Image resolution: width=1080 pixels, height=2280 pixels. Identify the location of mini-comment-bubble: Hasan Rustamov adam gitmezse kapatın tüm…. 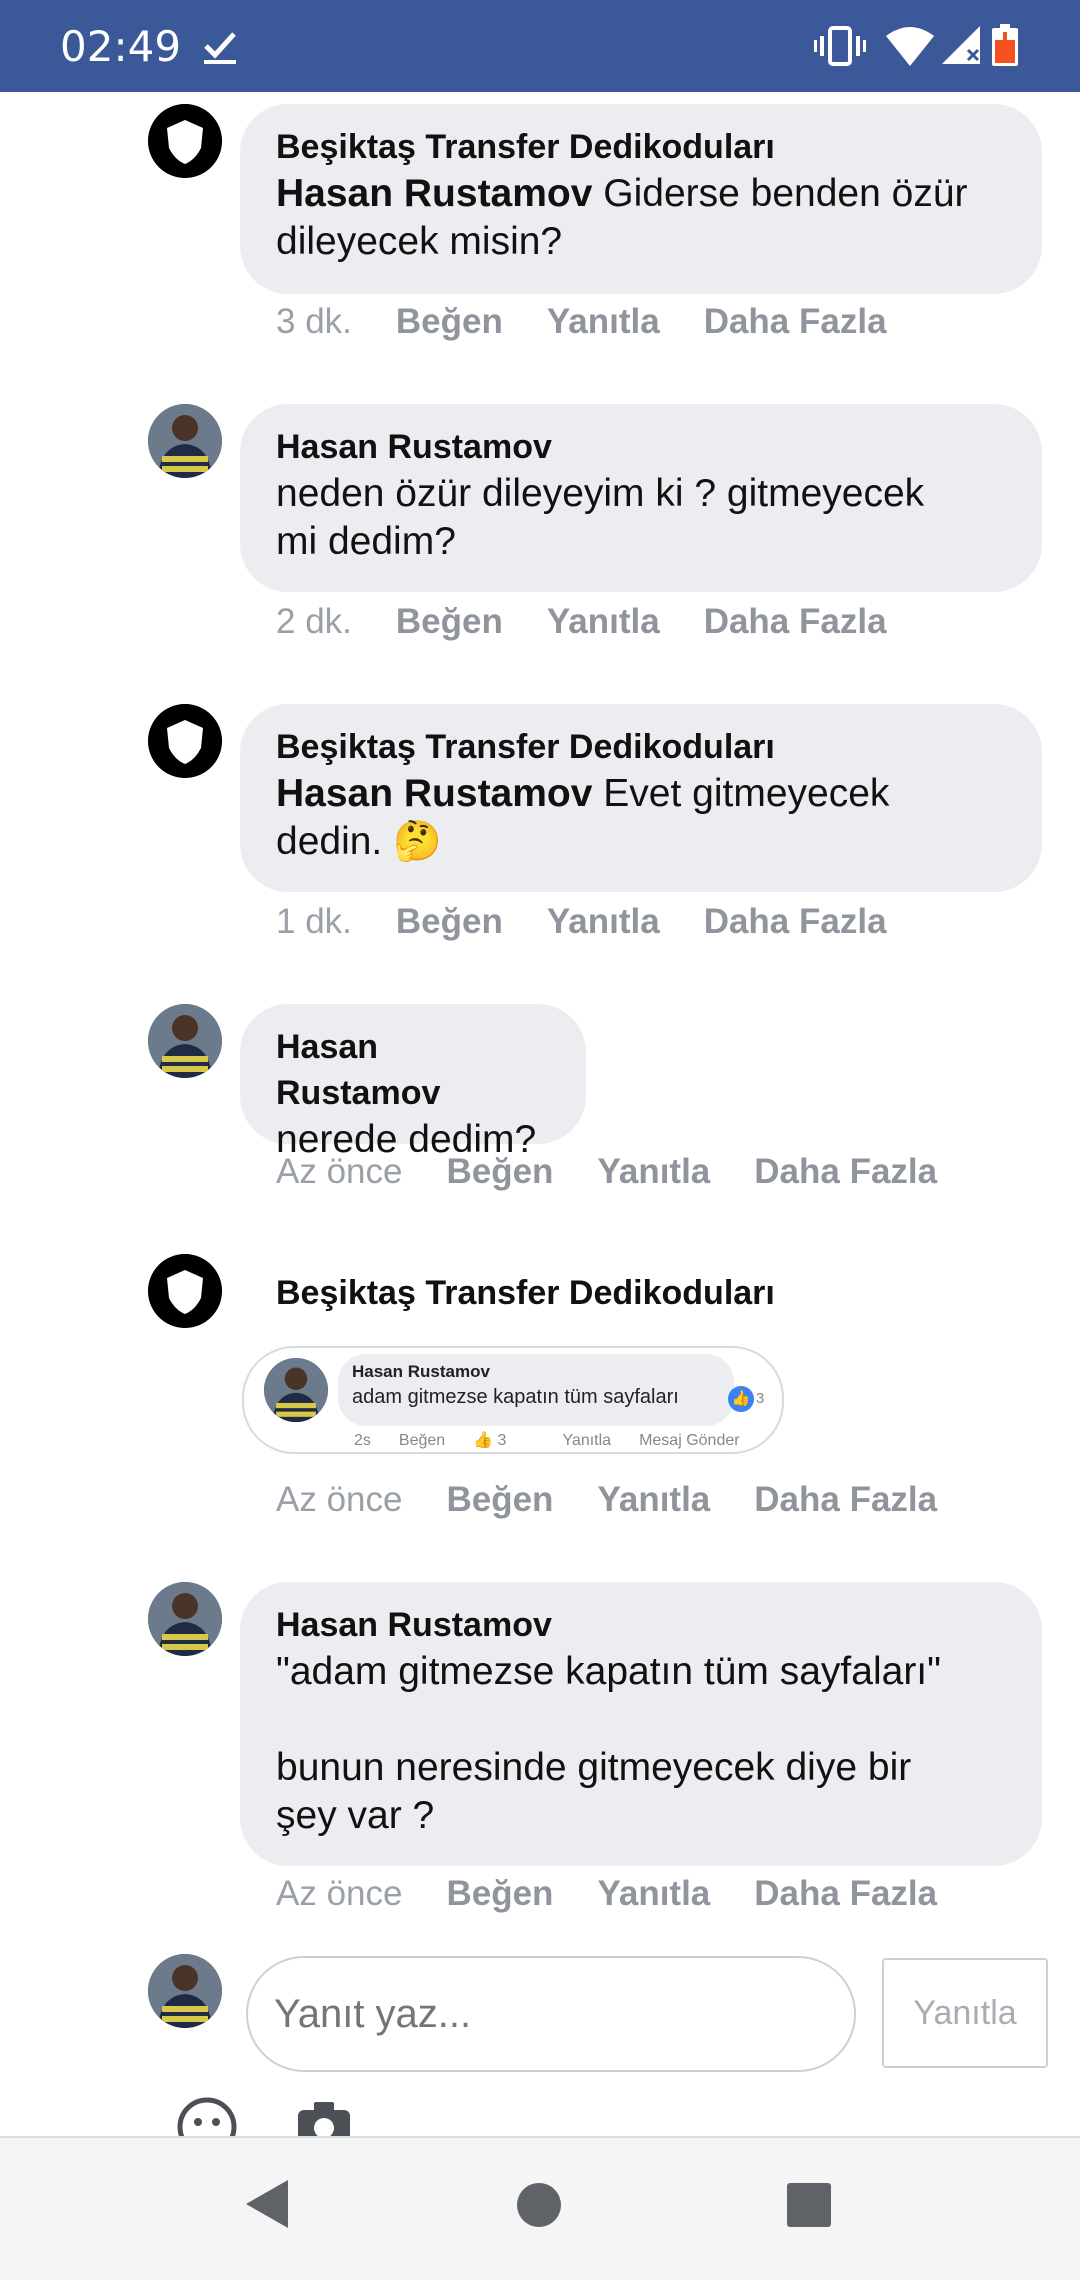
(536, 1390).